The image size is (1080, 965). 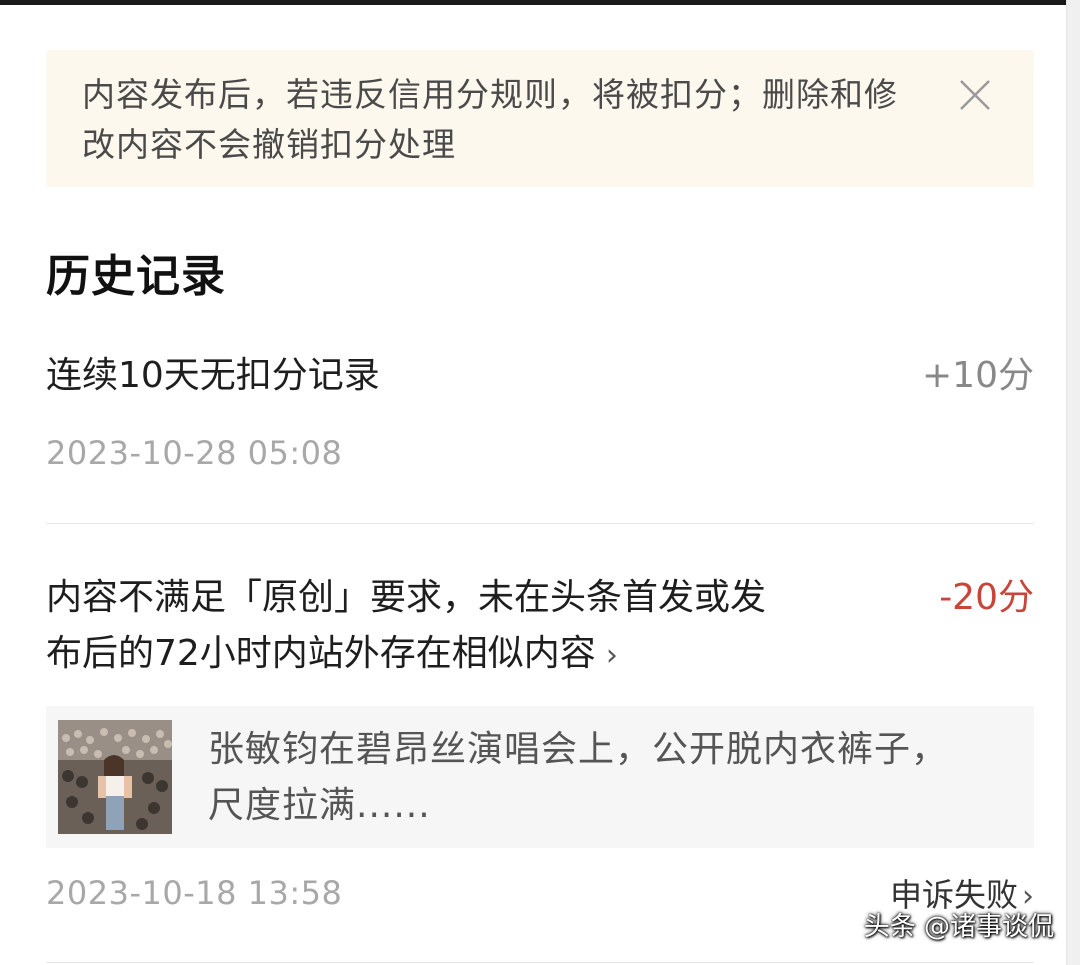 What do you see at coordinates (406, 597) in the screenshot?
I see `record-title-line1: 内容不满足「原创」要求，未在头条首发或发` at bounding box center [406, 597].